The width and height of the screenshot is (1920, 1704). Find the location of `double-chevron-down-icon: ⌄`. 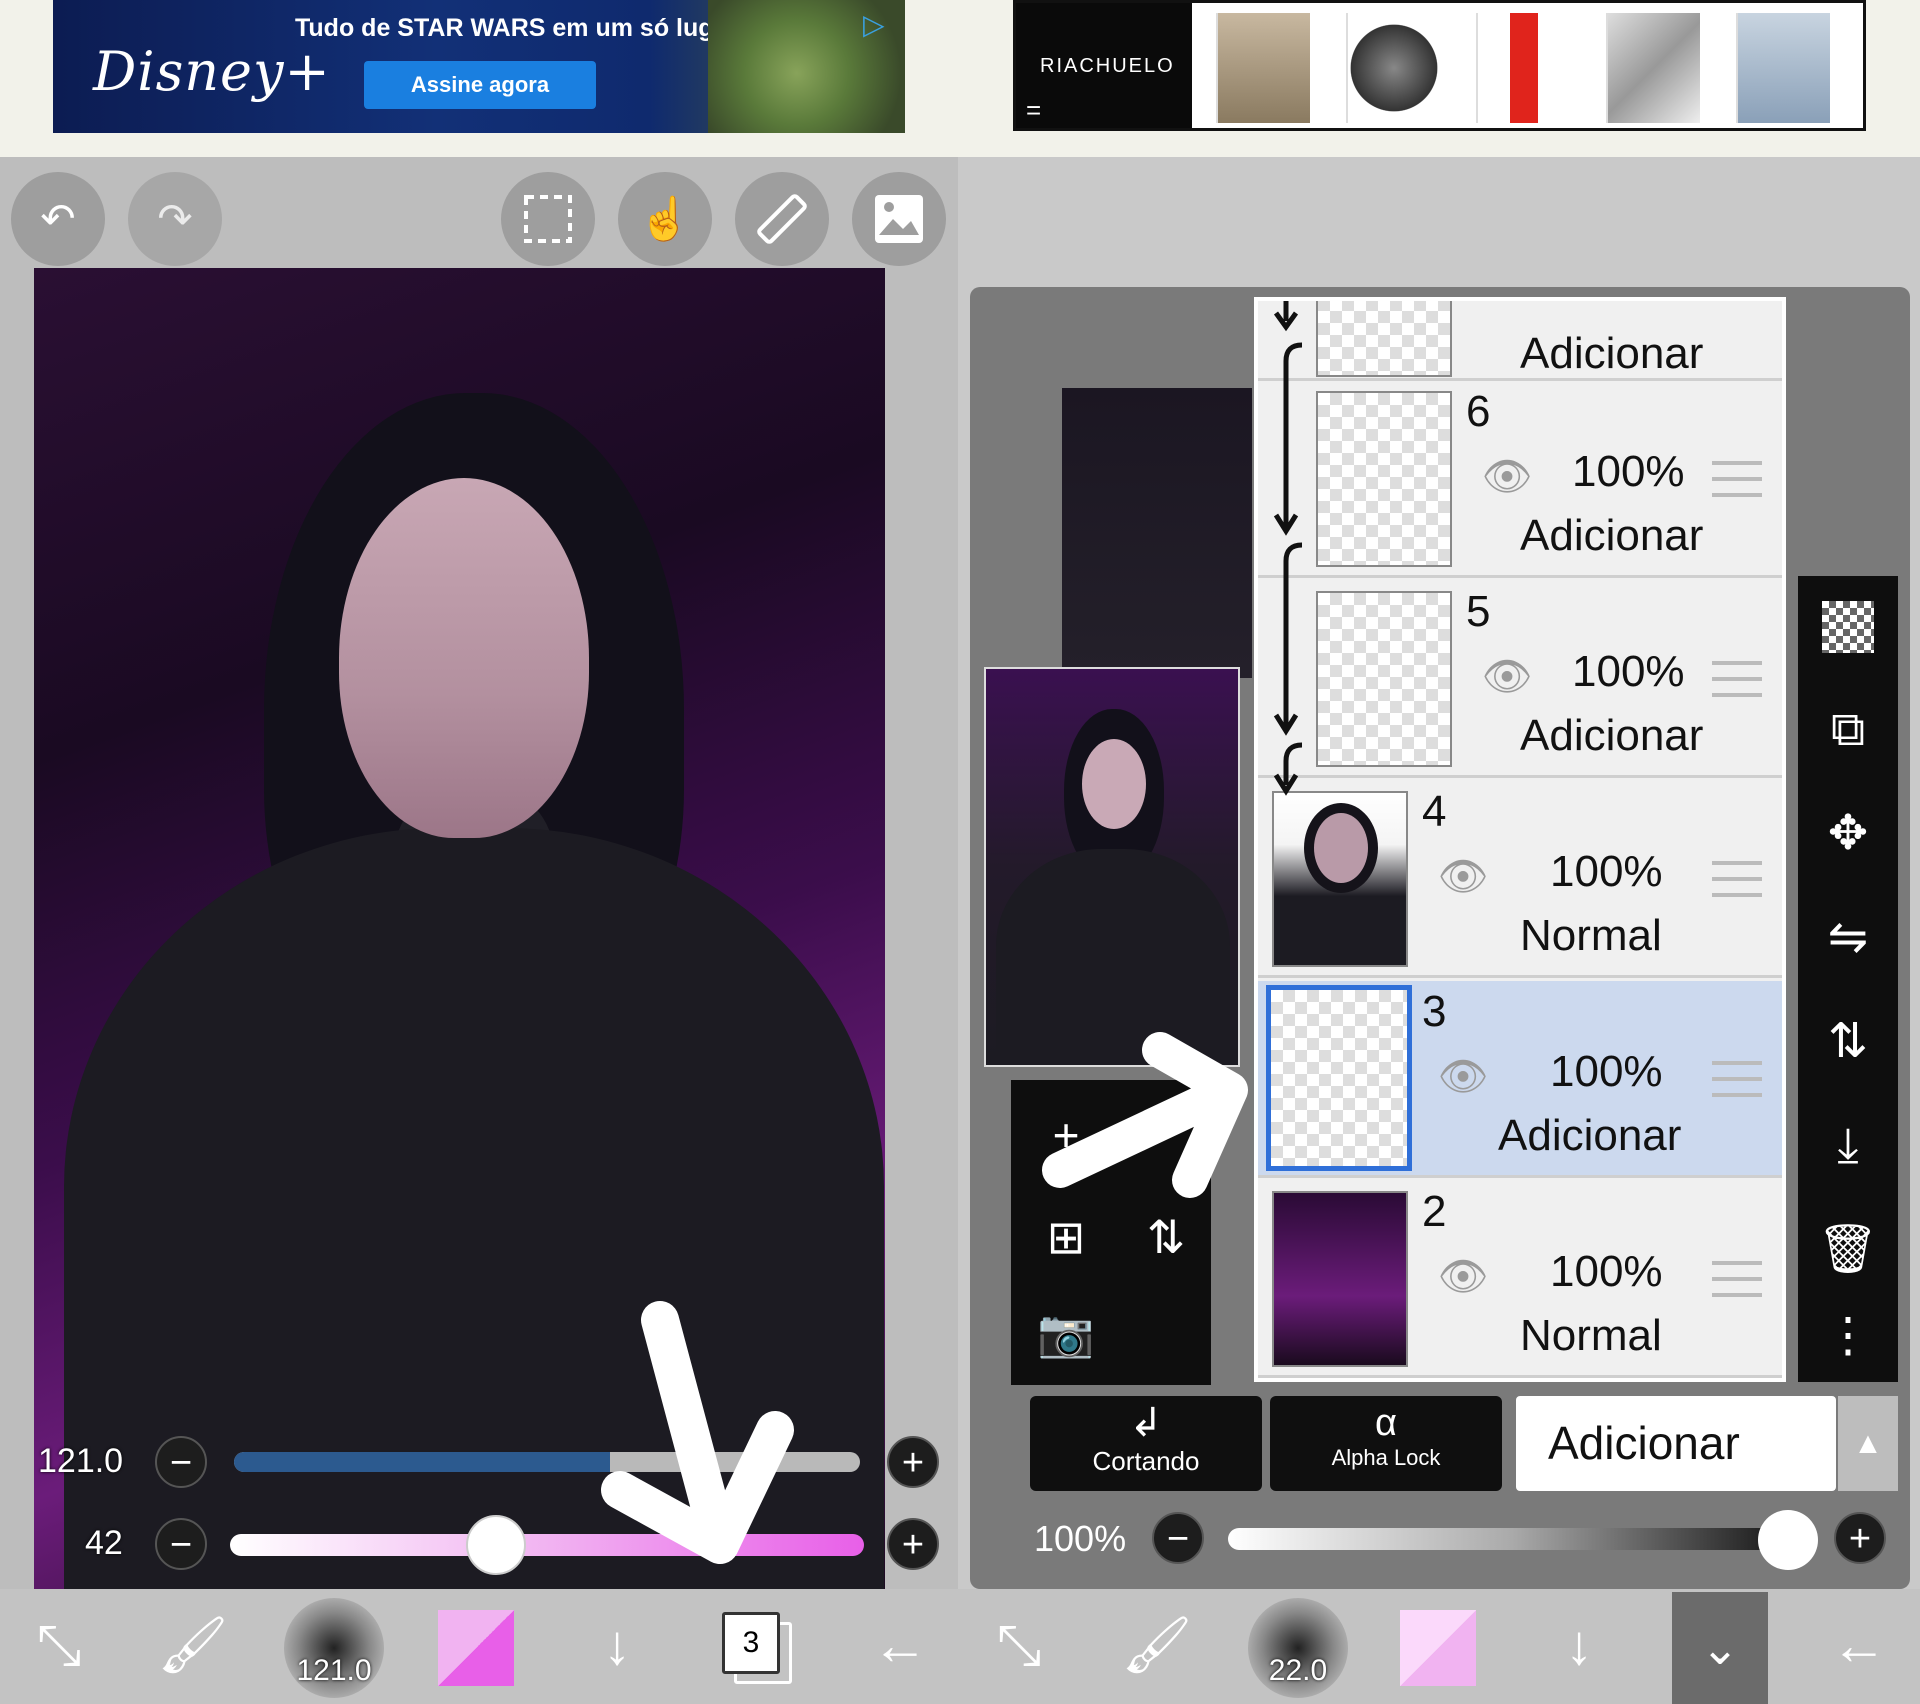

double-chevron-down-icon: ⌄ is located at coordinates (1720, 1648).